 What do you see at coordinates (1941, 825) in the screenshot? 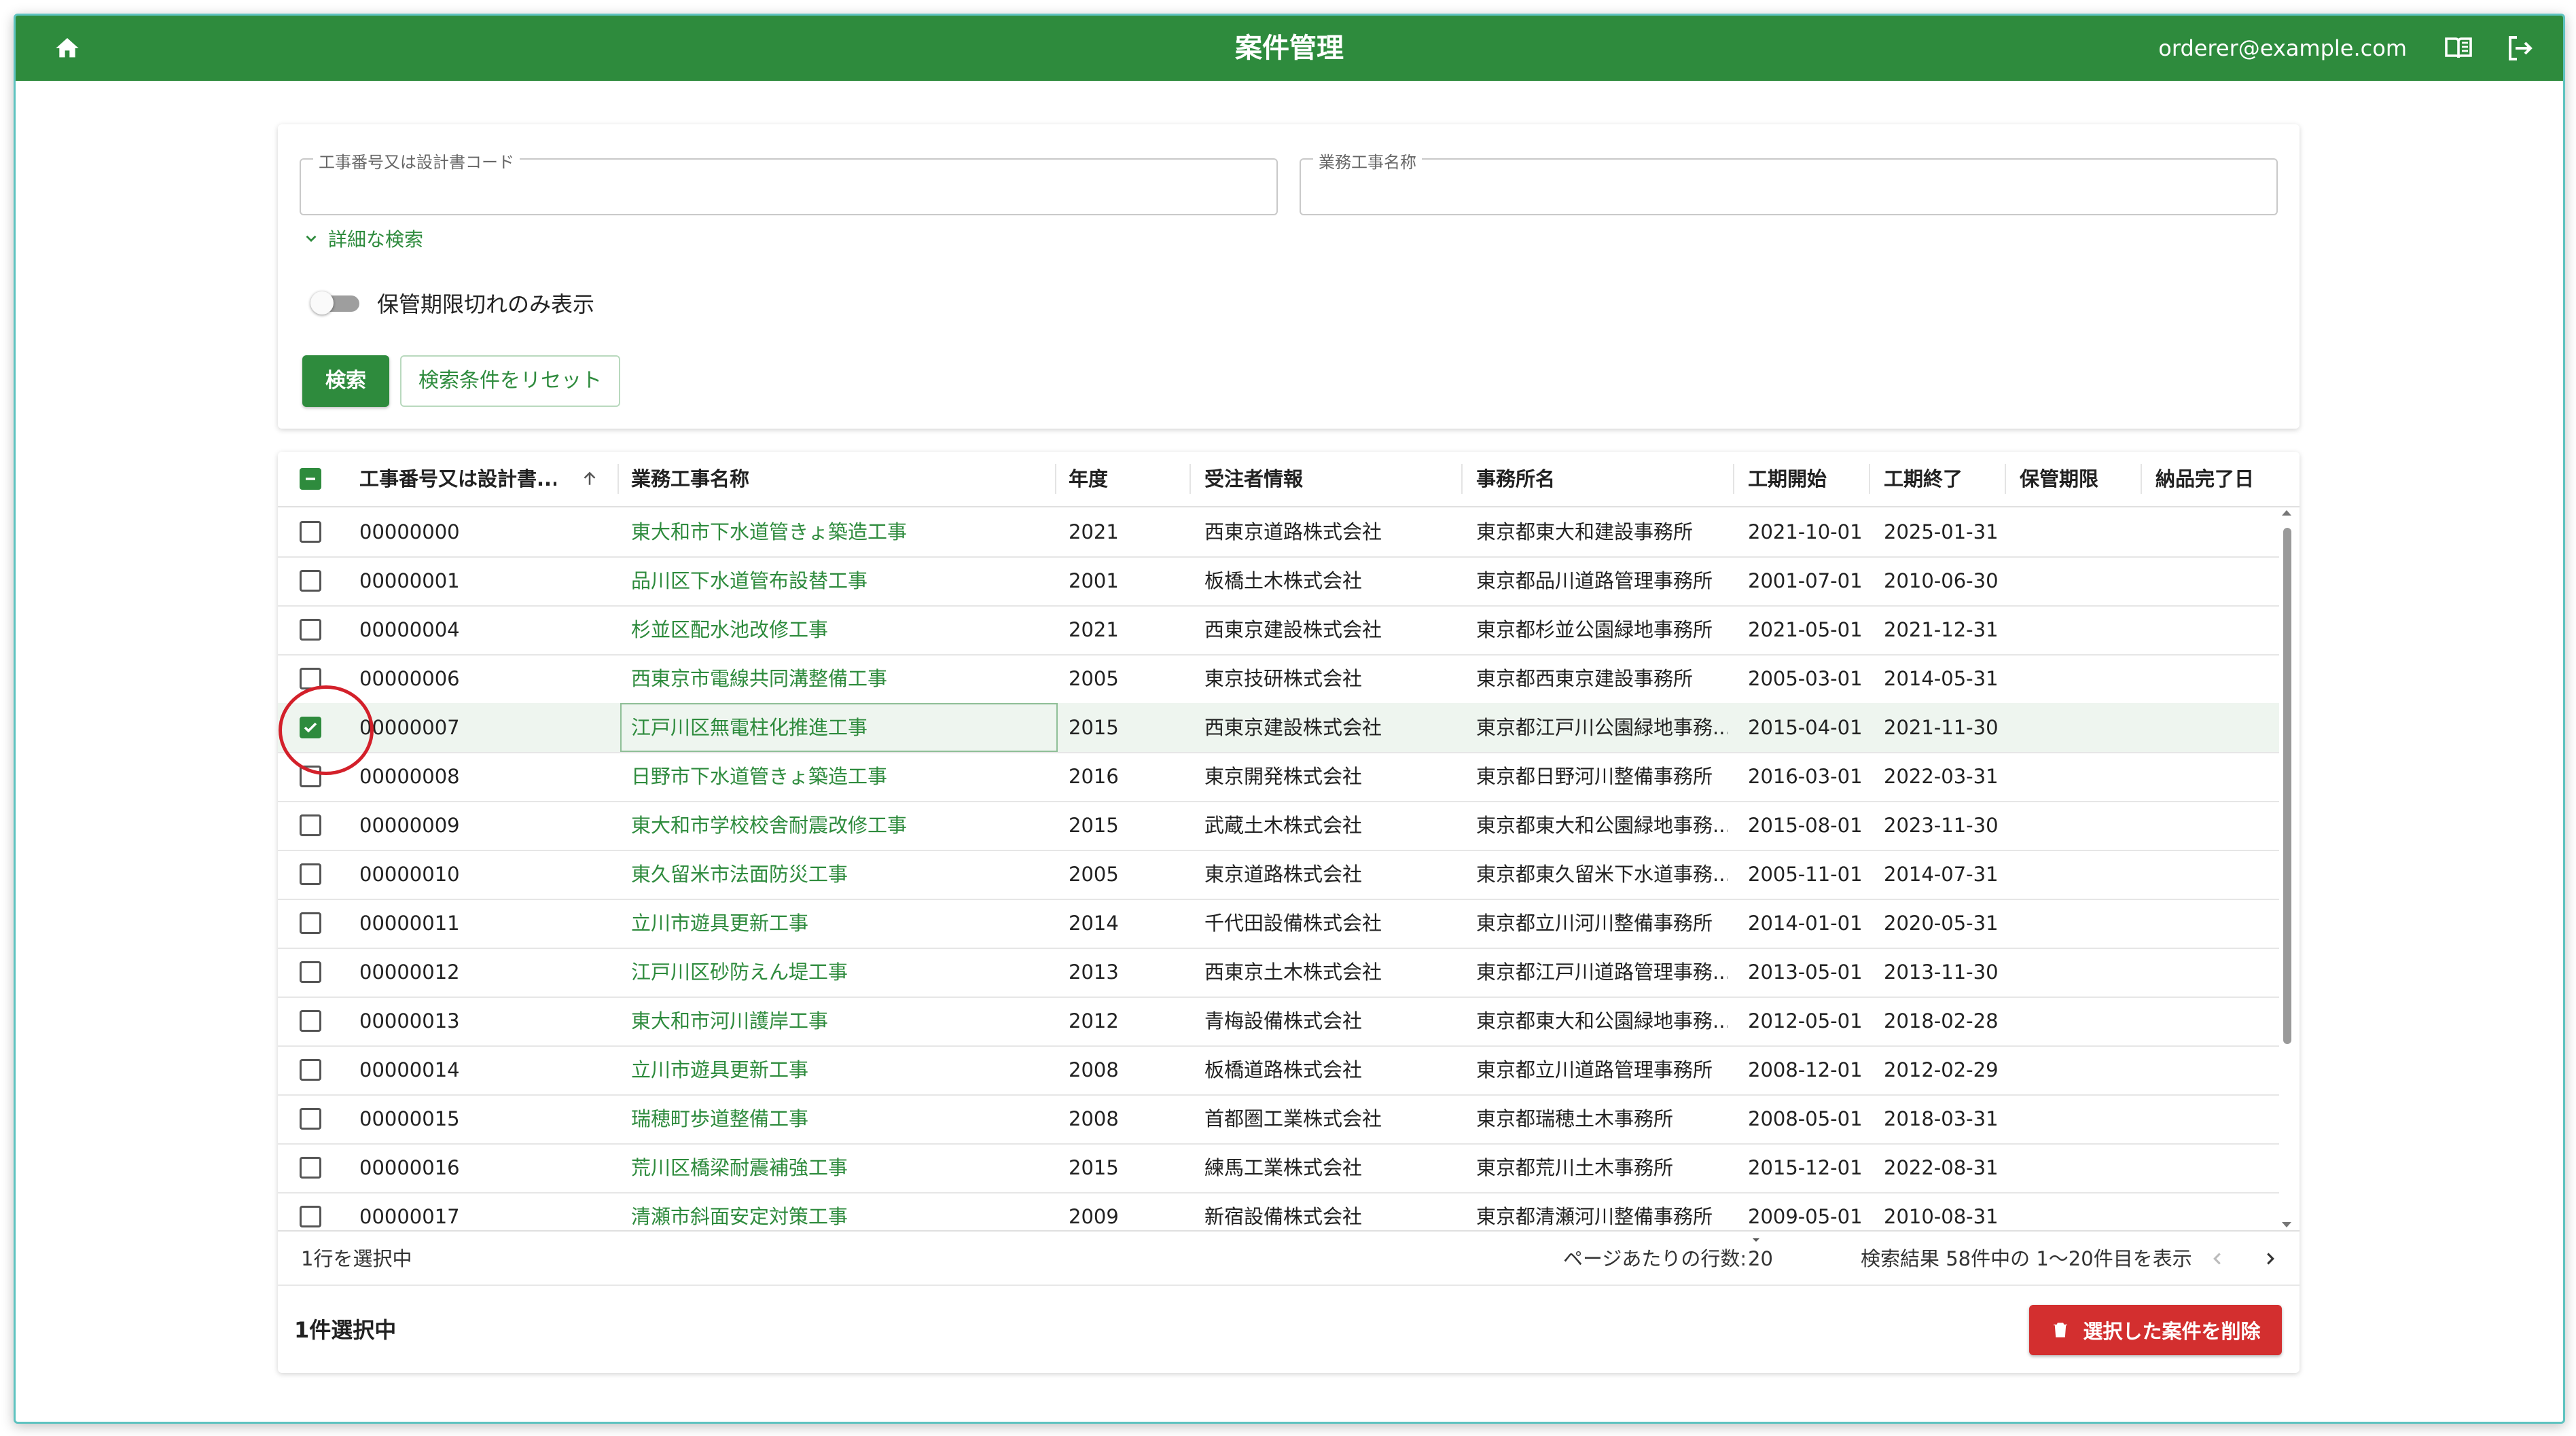
I see `cell-end: 2023-11-30` at bounding box center [1941, 825].